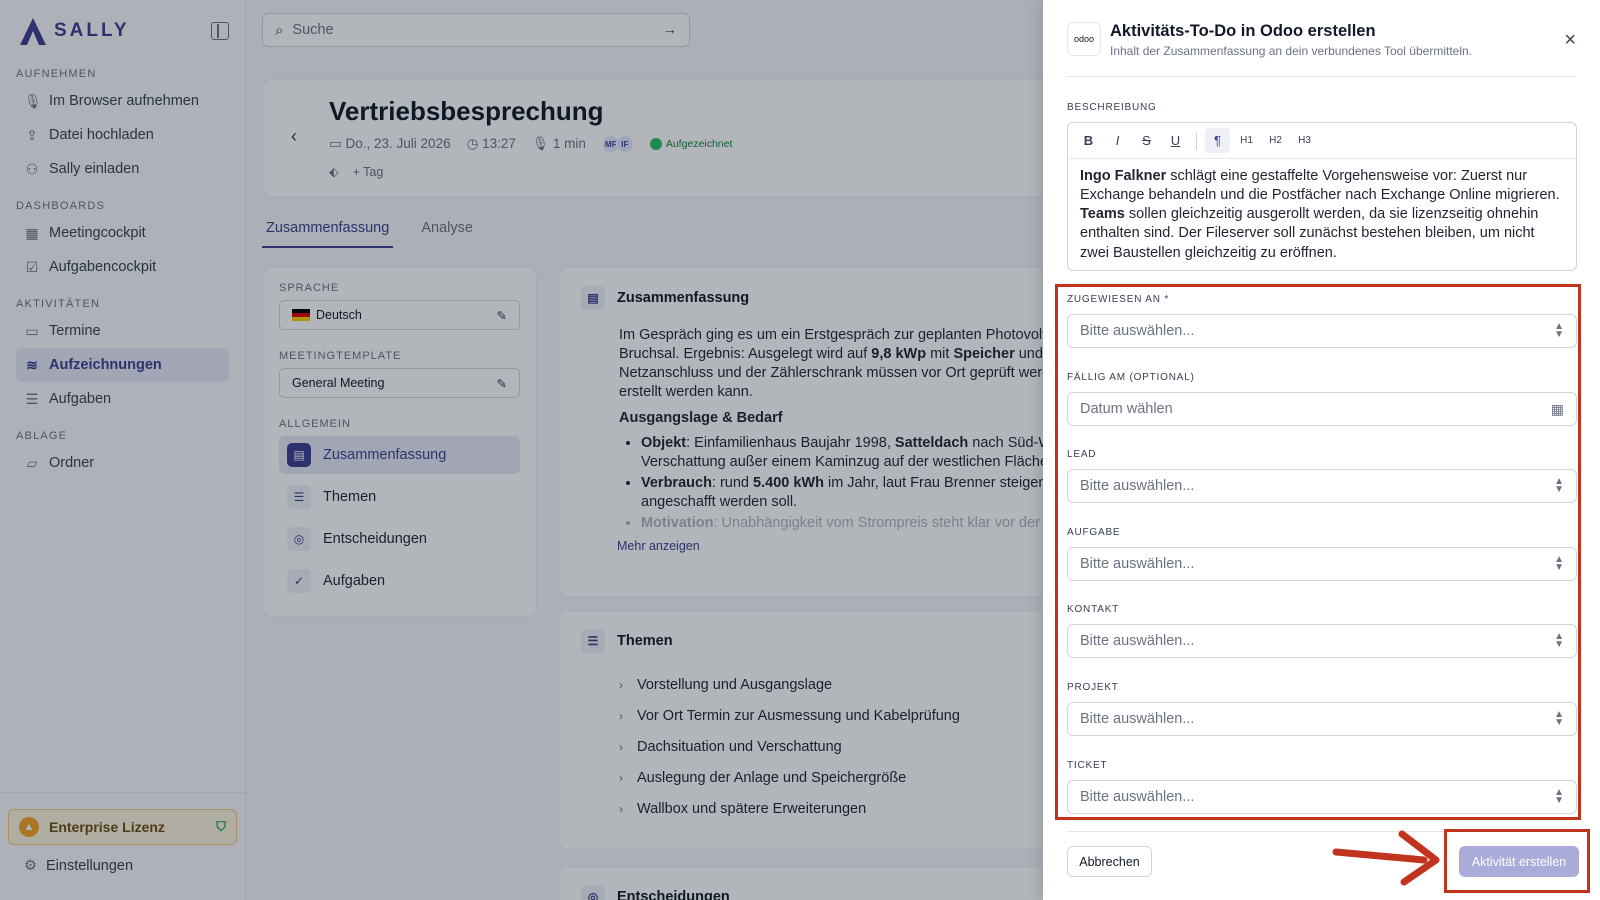 Image resolution: width=1600 pixels, height=900 pixels. What do you see at coordinates (1275, 140) in the screenshot?
I see `heading-2-icon: H2` at bounding box center [1275, 140].